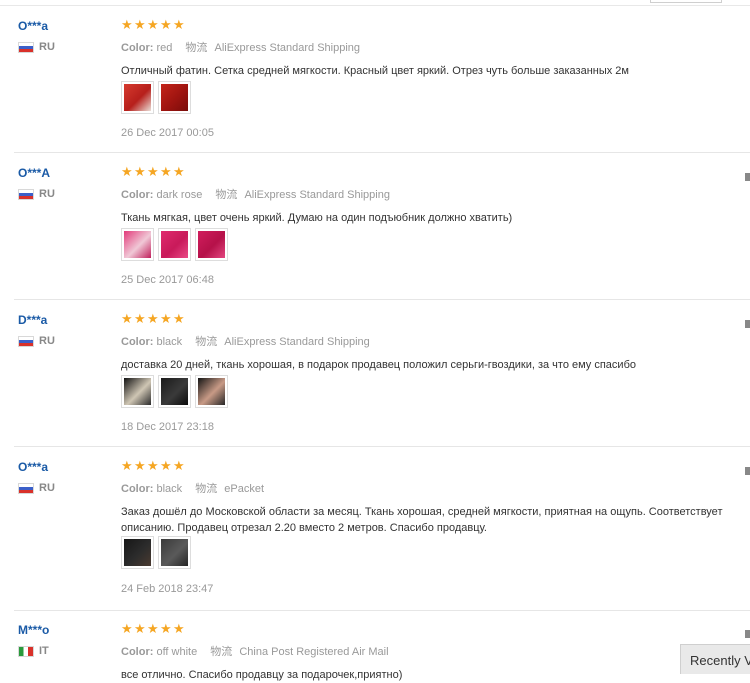 Image resolution: width=750 pixels, height=683 pixels. Describe the element at coordinates (177, 652) in the screenshot. I see `color-value: off white` at that location.